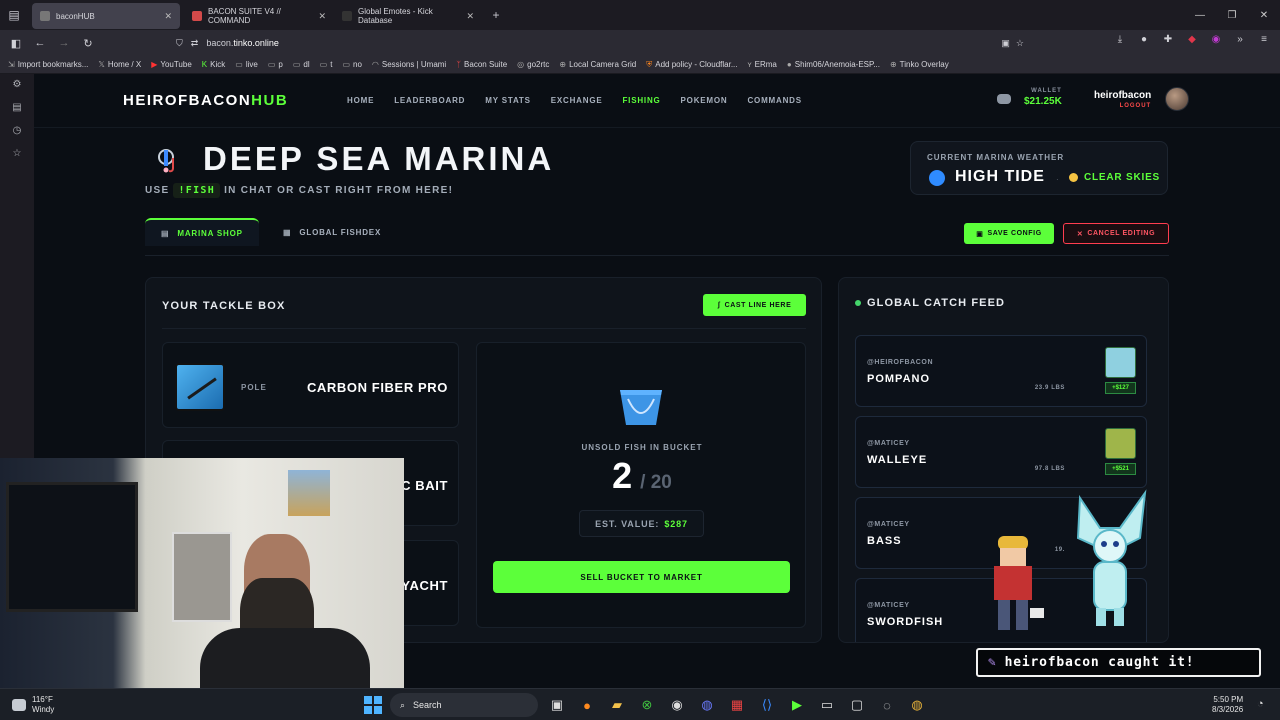 This screenshot has height=720, width=1280. What do you see at coordinates (1227, 705) in the screenshot?
I see `taskbar-clock: 5:50 PM 8/3/2026` at bounding box center [1227, 705].